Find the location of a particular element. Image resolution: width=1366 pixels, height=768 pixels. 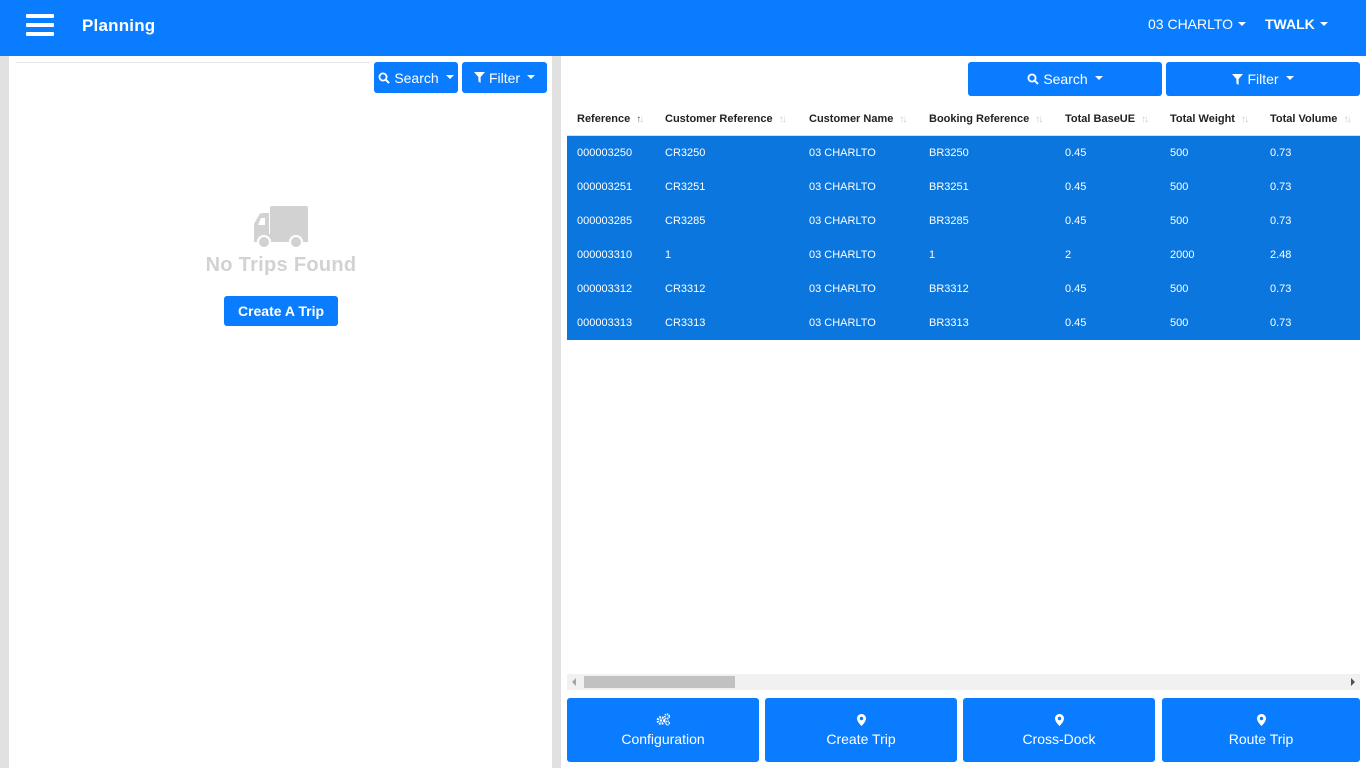

left-rail is located at coordinates (4, 412).